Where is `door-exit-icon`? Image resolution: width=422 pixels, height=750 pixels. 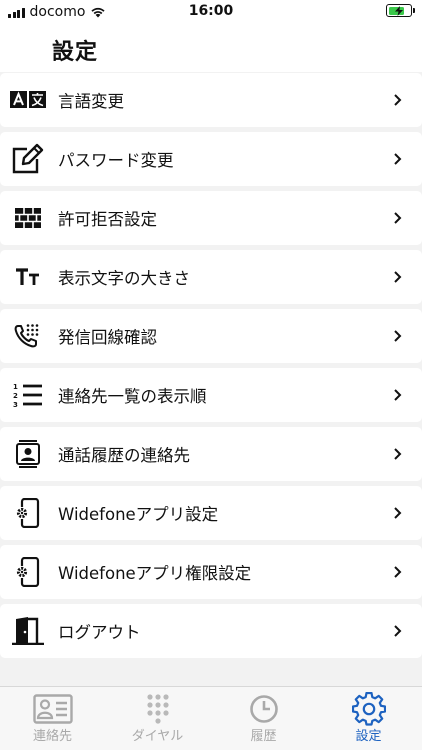 door-exit-icon is located at coordinates (28, 631).